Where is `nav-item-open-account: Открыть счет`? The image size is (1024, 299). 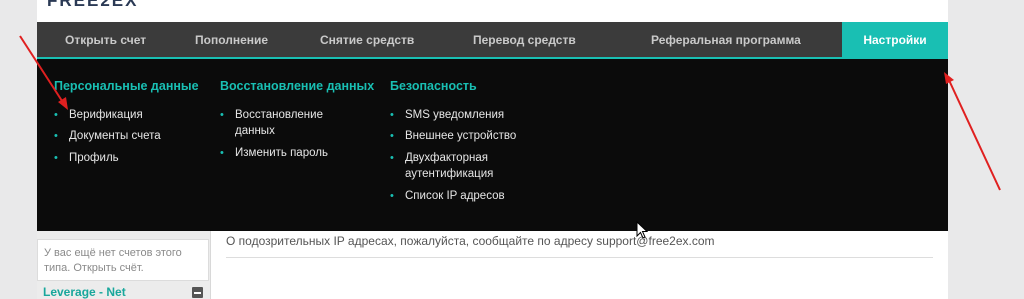 nav-item-open-account: Открыть счет is located at coordinates (105, 40).